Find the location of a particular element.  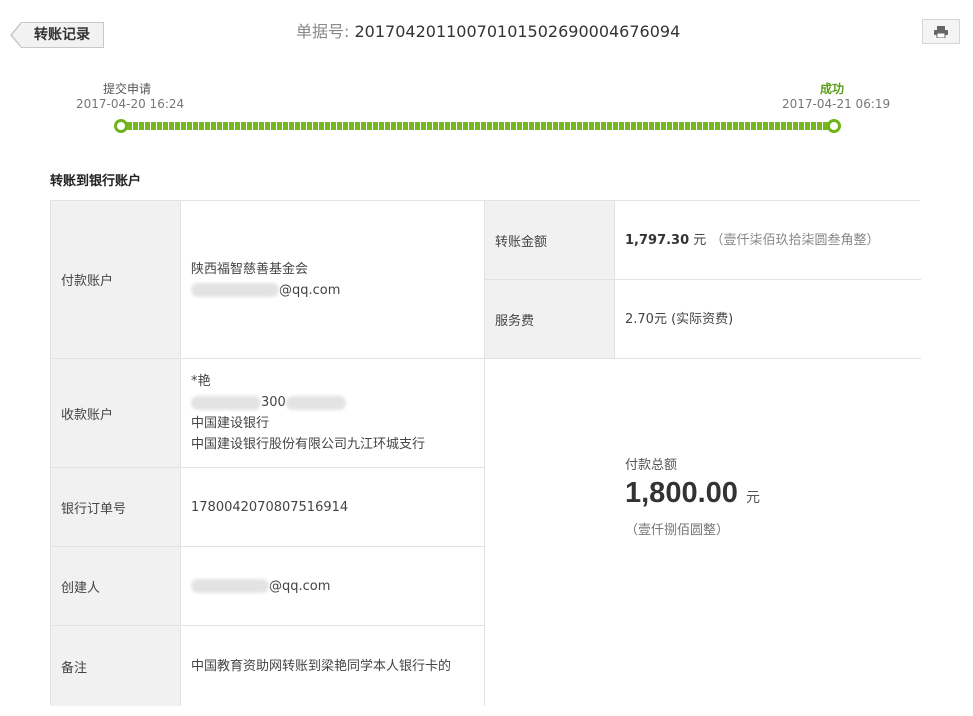

back-button: 转账记录 is located at coordinates (57, 35).